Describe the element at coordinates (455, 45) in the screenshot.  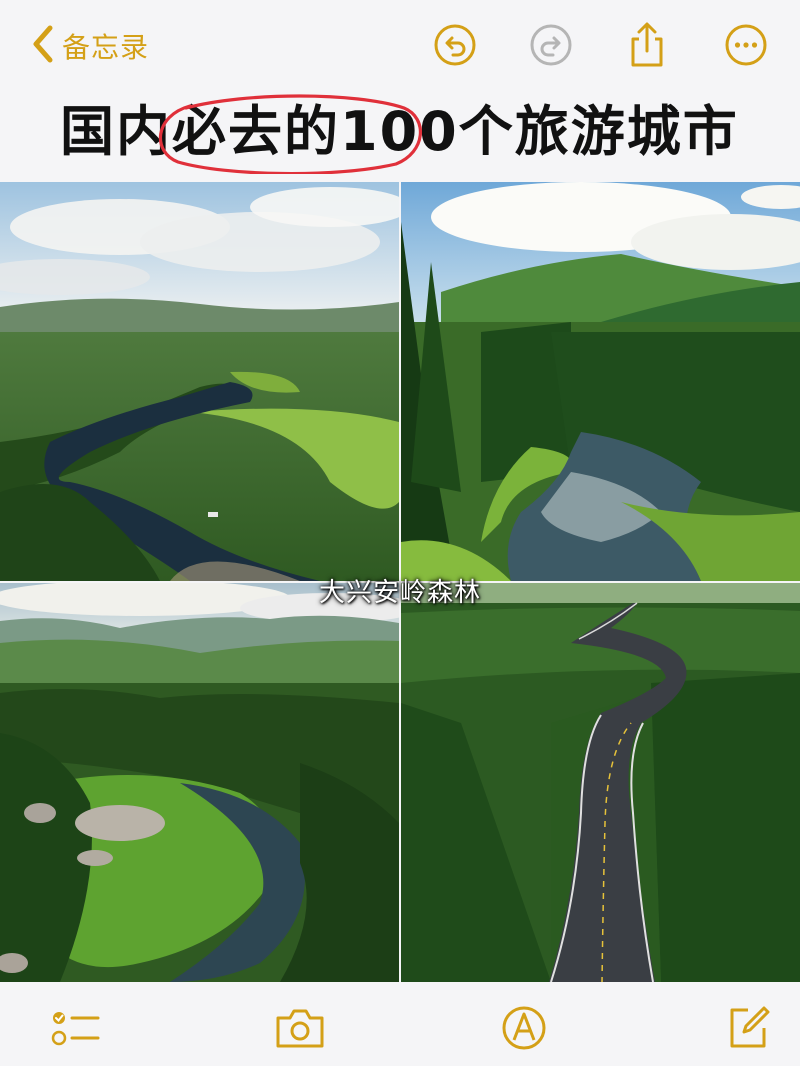
I see `undo-icon` at that location.